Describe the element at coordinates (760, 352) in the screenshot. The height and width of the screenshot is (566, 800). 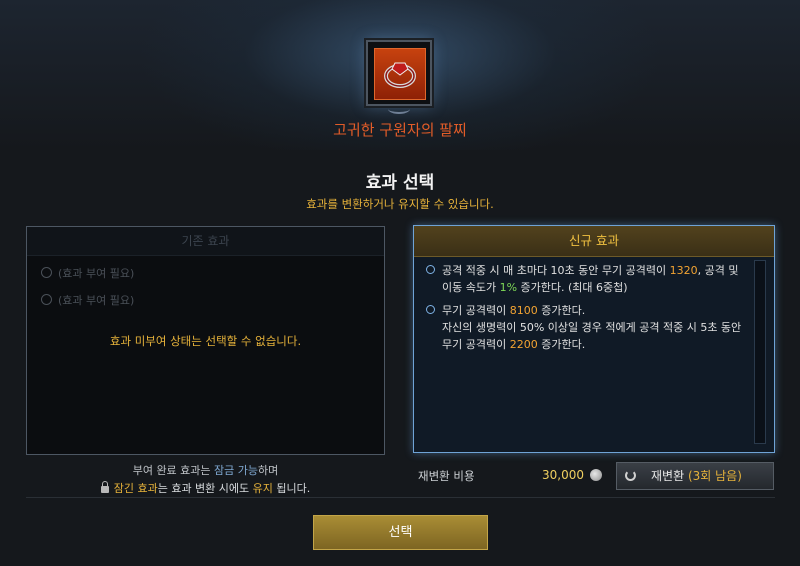
I see `effect-scrollbar` at that location.